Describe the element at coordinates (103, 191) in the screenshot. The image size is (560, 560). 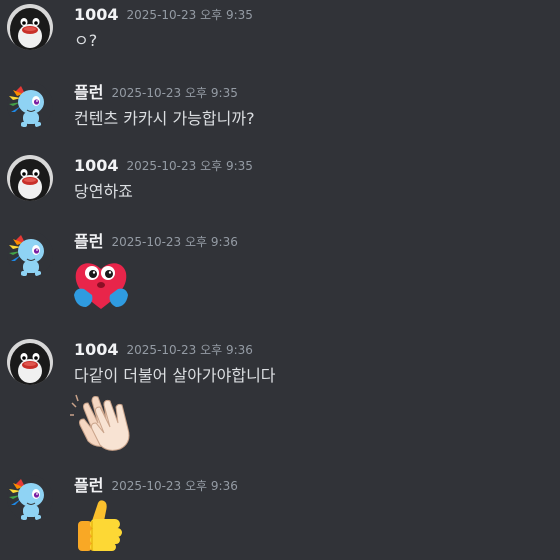
I see `message-text: 당연하죠` at that location.